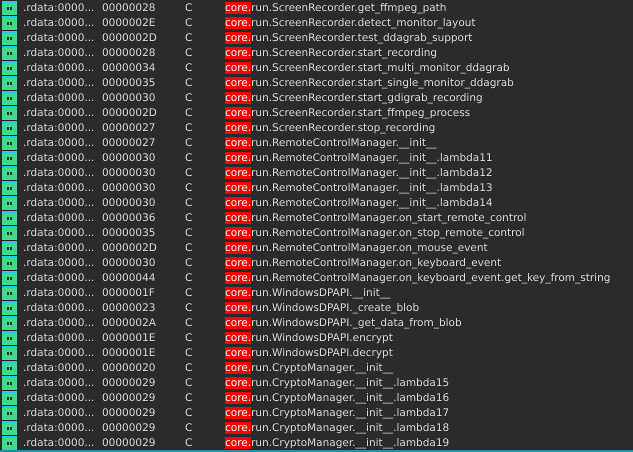  I want to click on string-cell: core.run.CryptoManager.__init__.lambda18, so click(337, 428).